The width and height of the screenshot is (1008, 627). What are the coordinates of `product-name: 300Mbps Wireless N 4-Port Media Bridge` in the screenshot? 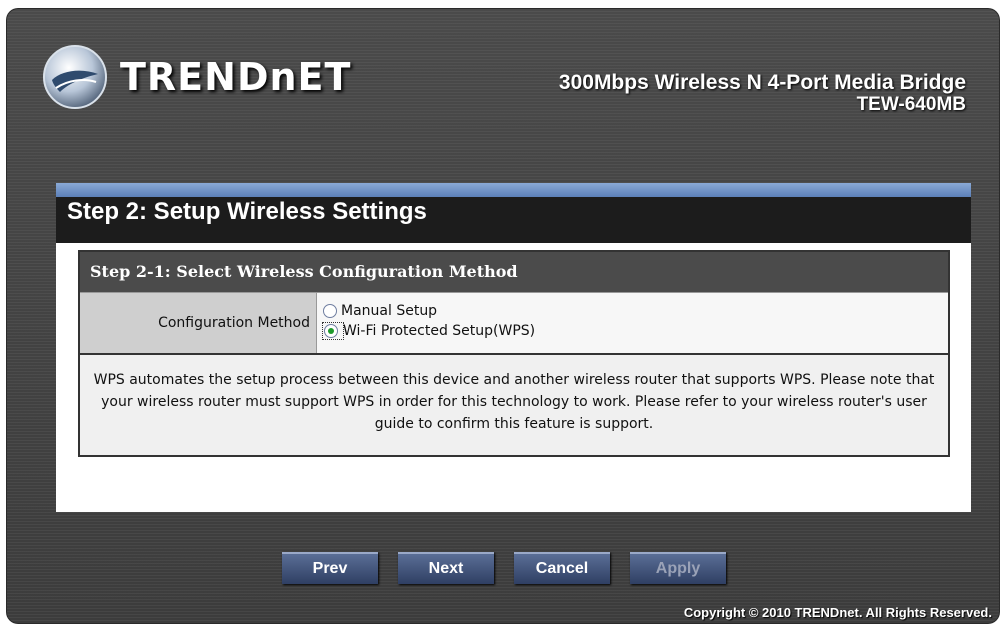 It's located at (762, 82).